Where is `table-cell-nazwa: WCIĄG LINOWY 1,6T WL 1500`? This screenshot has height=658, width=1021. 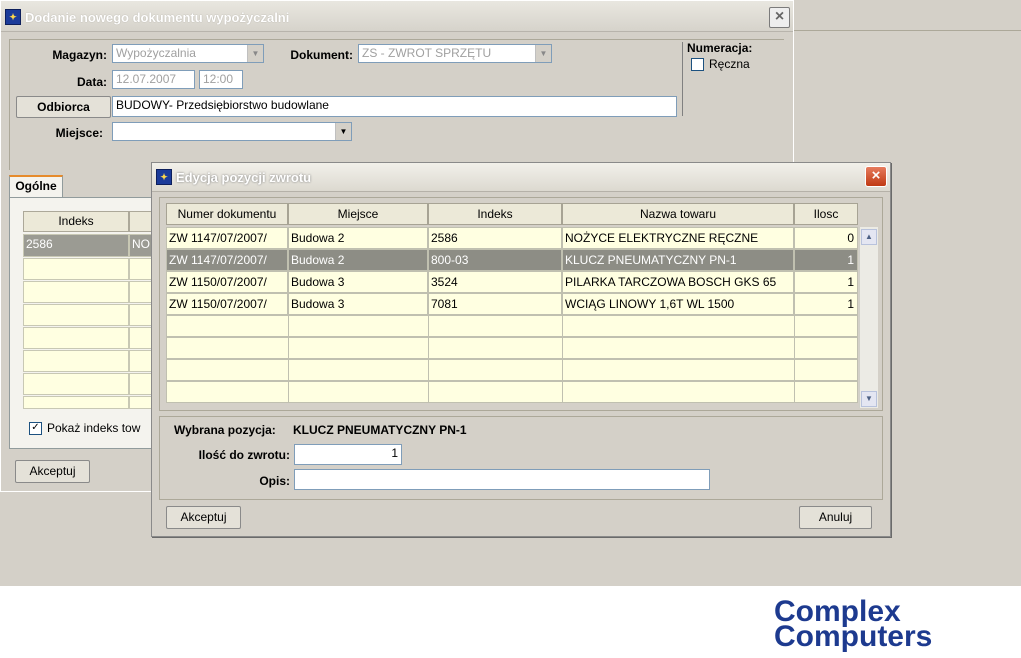 table-cell-nazwa: WCIĄG LINOWY 1,6T WL 1500 is located at coordinates (678, 304).